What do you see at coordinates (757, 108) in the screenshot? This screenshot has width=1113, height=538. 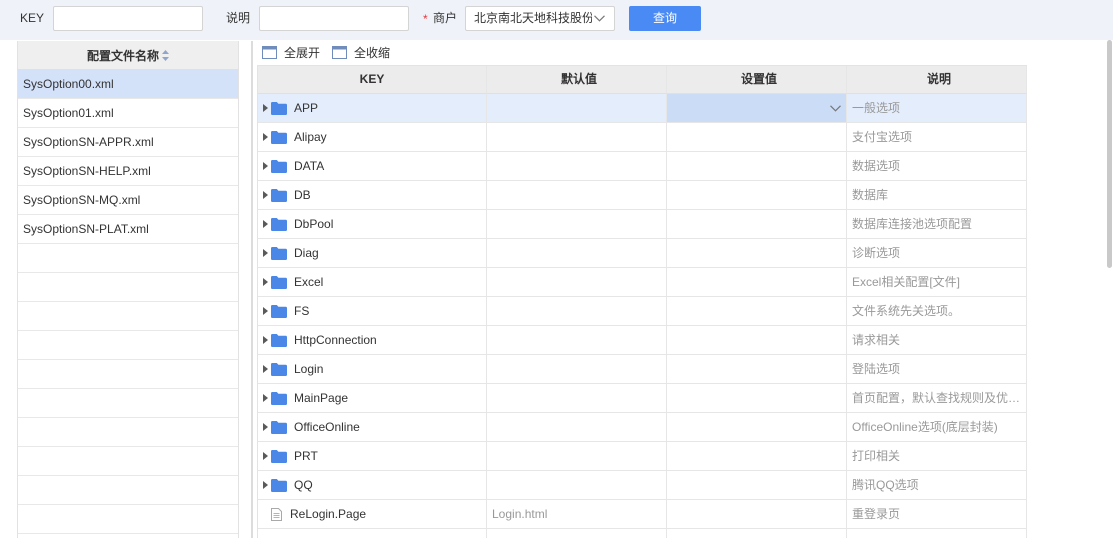 I see `setting-value-dropdown` at bounding box center [757, 108].